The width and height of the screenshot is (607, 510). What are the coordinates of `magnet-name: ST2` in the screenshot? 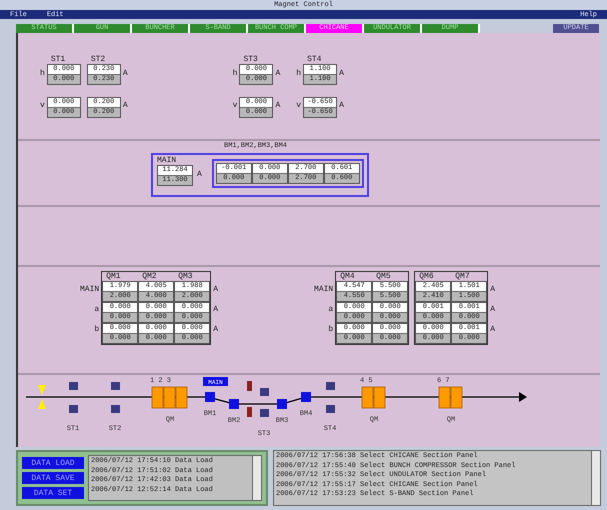 It's located at (98, 59).